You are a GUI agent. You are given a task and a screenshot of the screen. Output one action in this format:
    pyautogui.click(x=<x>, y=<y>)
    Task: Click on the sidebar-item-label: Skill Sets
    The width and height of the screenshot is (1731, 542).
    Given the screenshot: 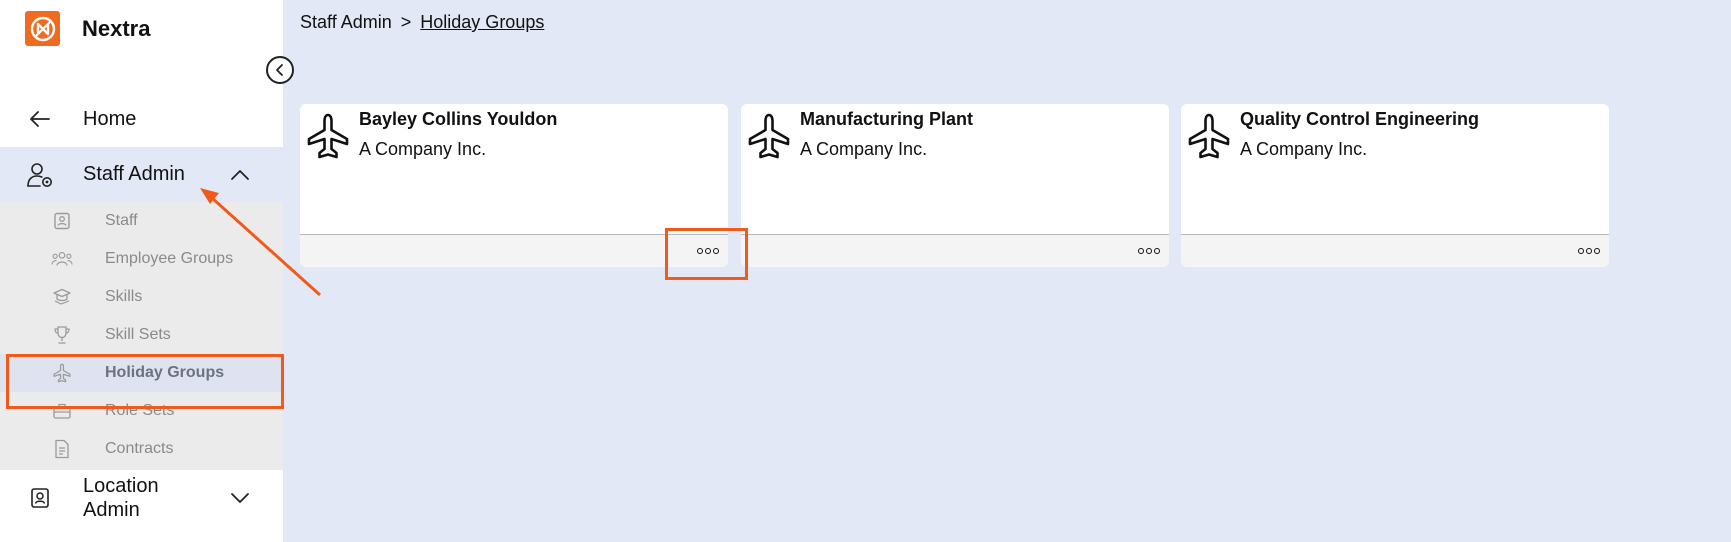 What is the action you would take?
    pyautogui.click(x=138, y=334)
    